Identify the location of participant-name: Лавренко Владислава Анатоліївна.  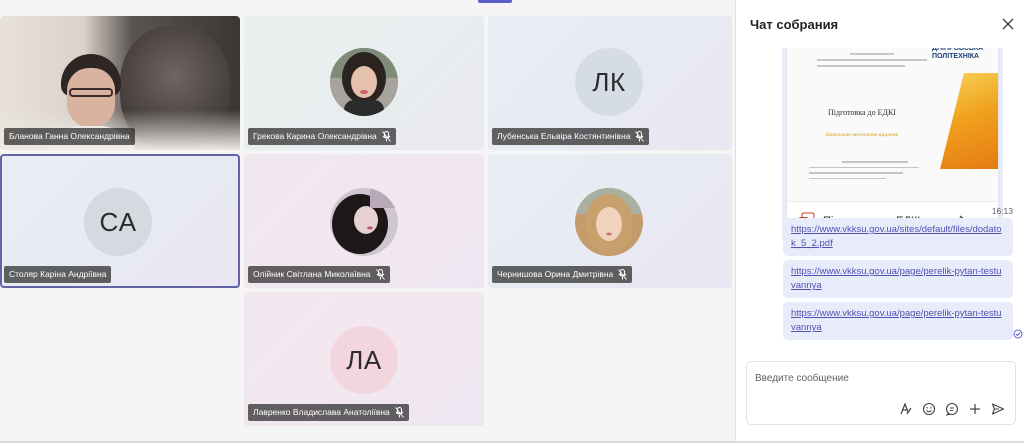
(321, 412).